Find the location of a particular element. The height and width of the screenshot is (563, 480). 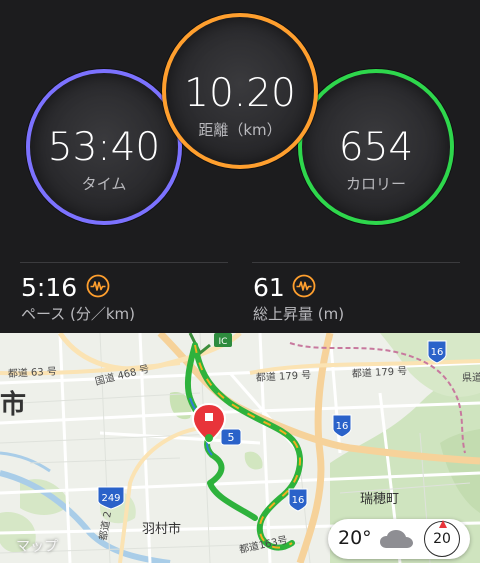

compass-needle-icon is located at coordinates (443, 524).